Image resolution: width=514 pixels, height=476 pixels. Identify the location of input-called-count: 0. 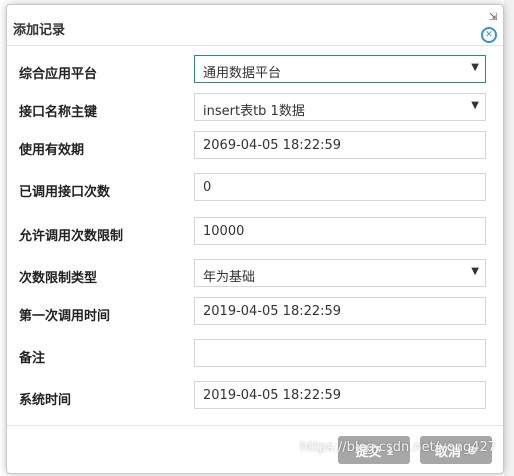
(340, 187).